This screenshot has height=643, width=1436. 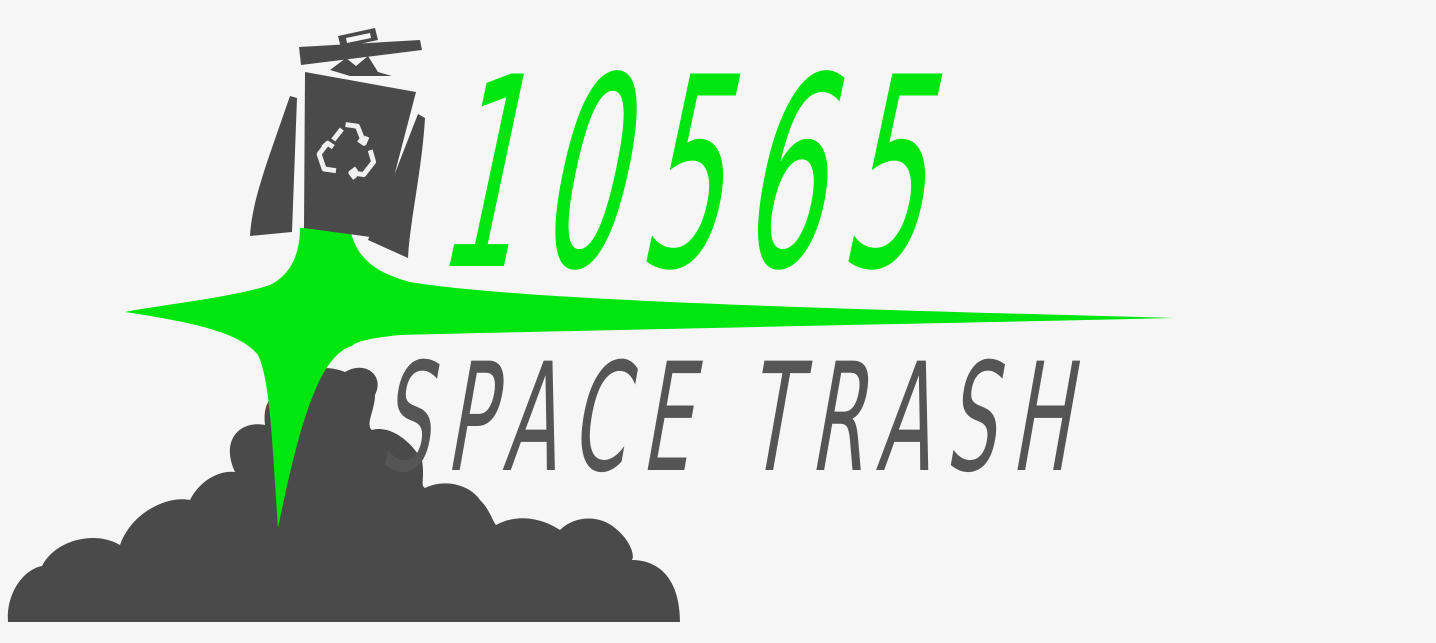 What do you see at coordinates (337, 143) in the screenshot?
I see `rocket-trash-can-icon` at bounding box center [337, 143].